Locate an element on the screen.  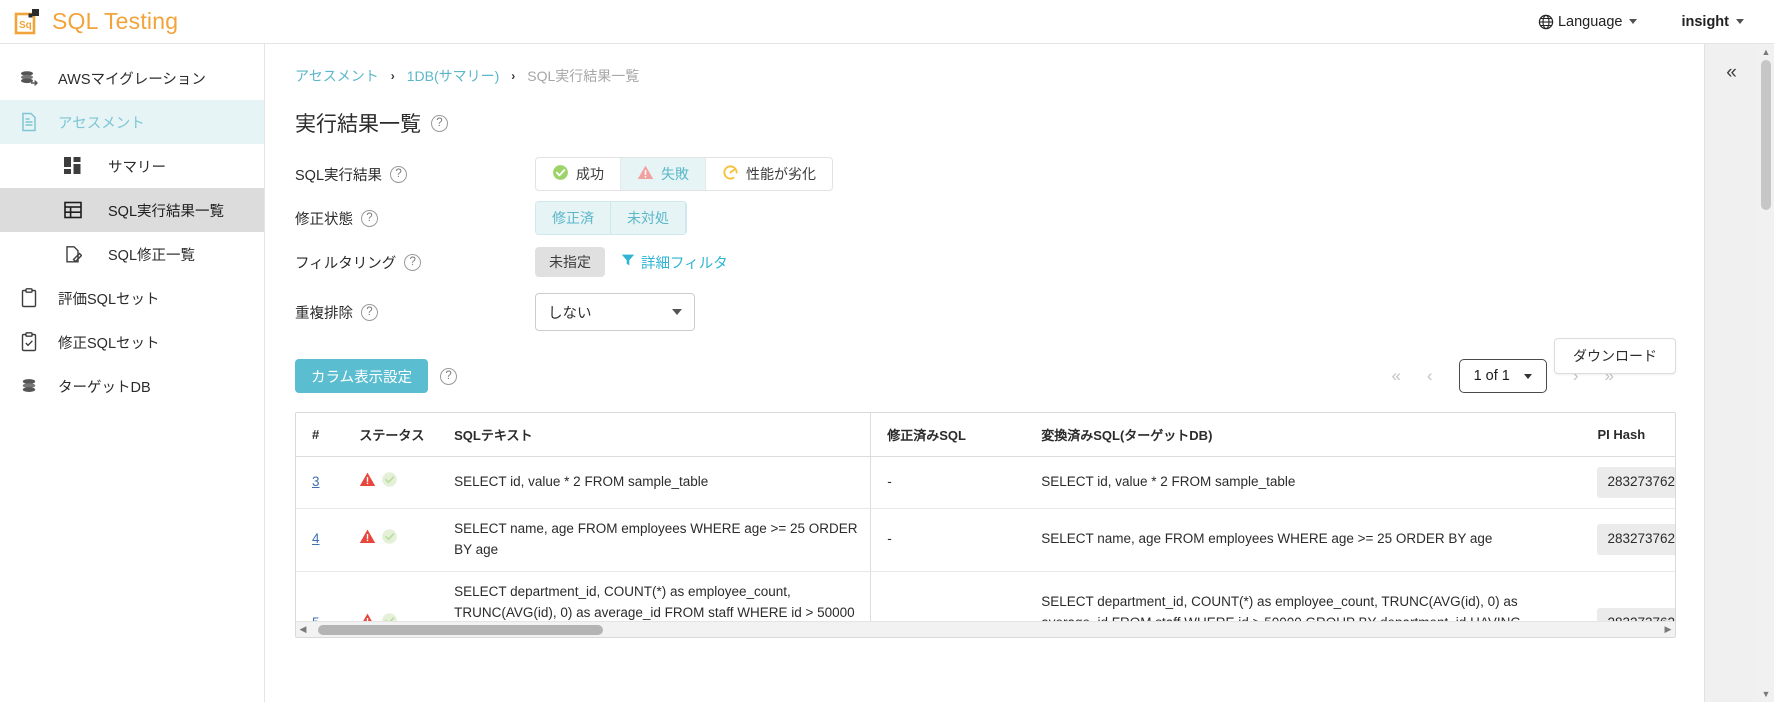
document-edit-icon is located at coordinates (73, 254).